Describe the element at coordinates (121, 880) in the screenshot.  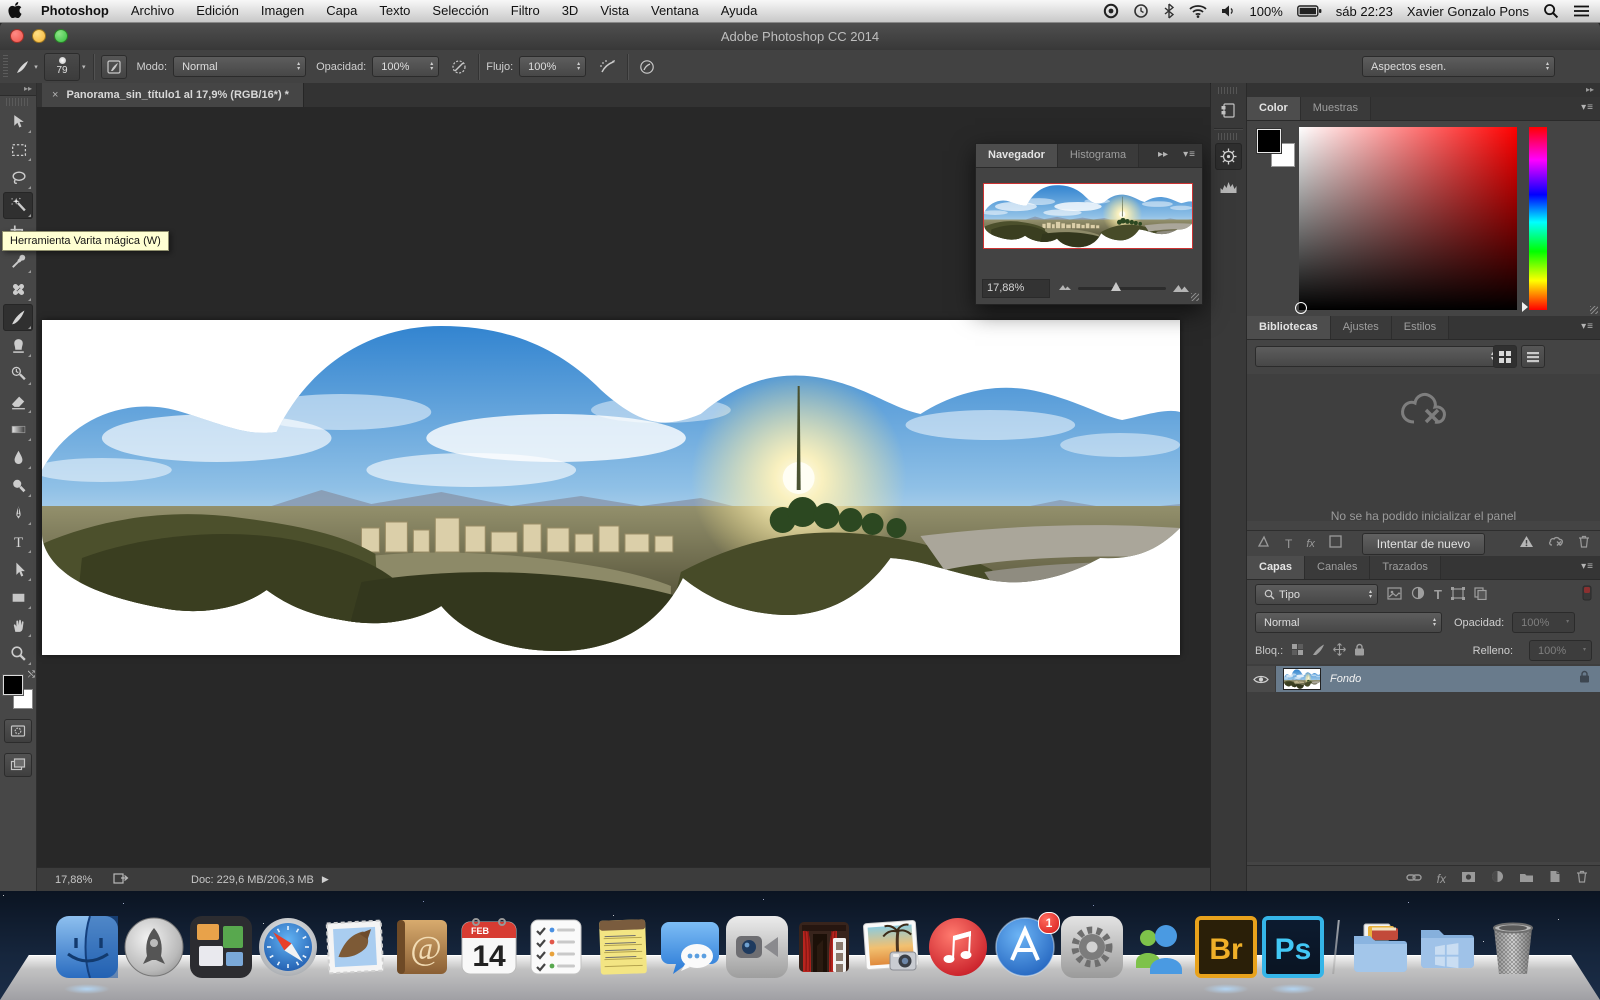
I see `statusbar-flyout-icon` at that location.